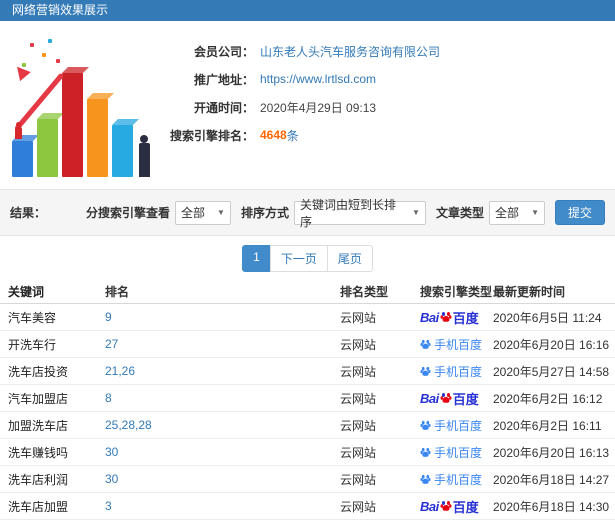  I want to click on sort-select: 关键词由短到长排序 ▼, so click(359, 213).